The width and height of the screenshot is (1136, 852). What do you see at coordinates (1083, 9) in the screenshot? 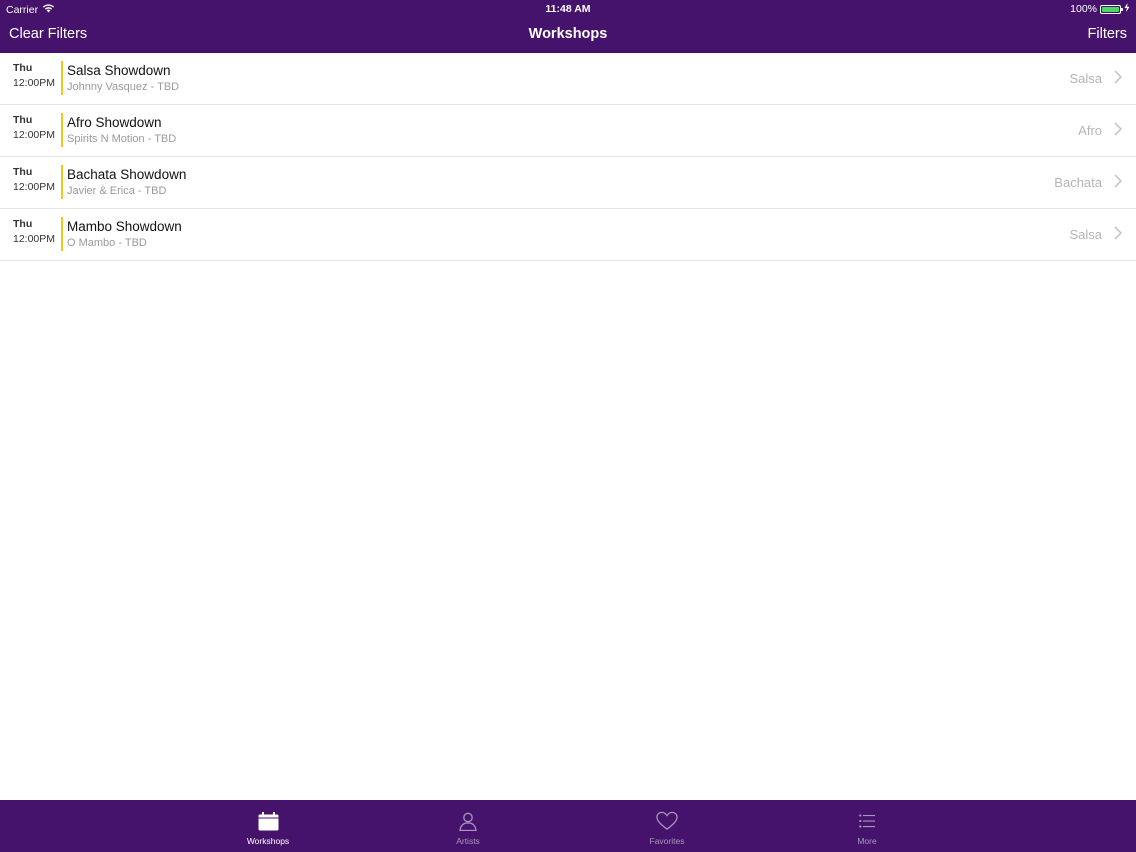
I see `battery-percent: 100%` at bounding box center [1083, 9].